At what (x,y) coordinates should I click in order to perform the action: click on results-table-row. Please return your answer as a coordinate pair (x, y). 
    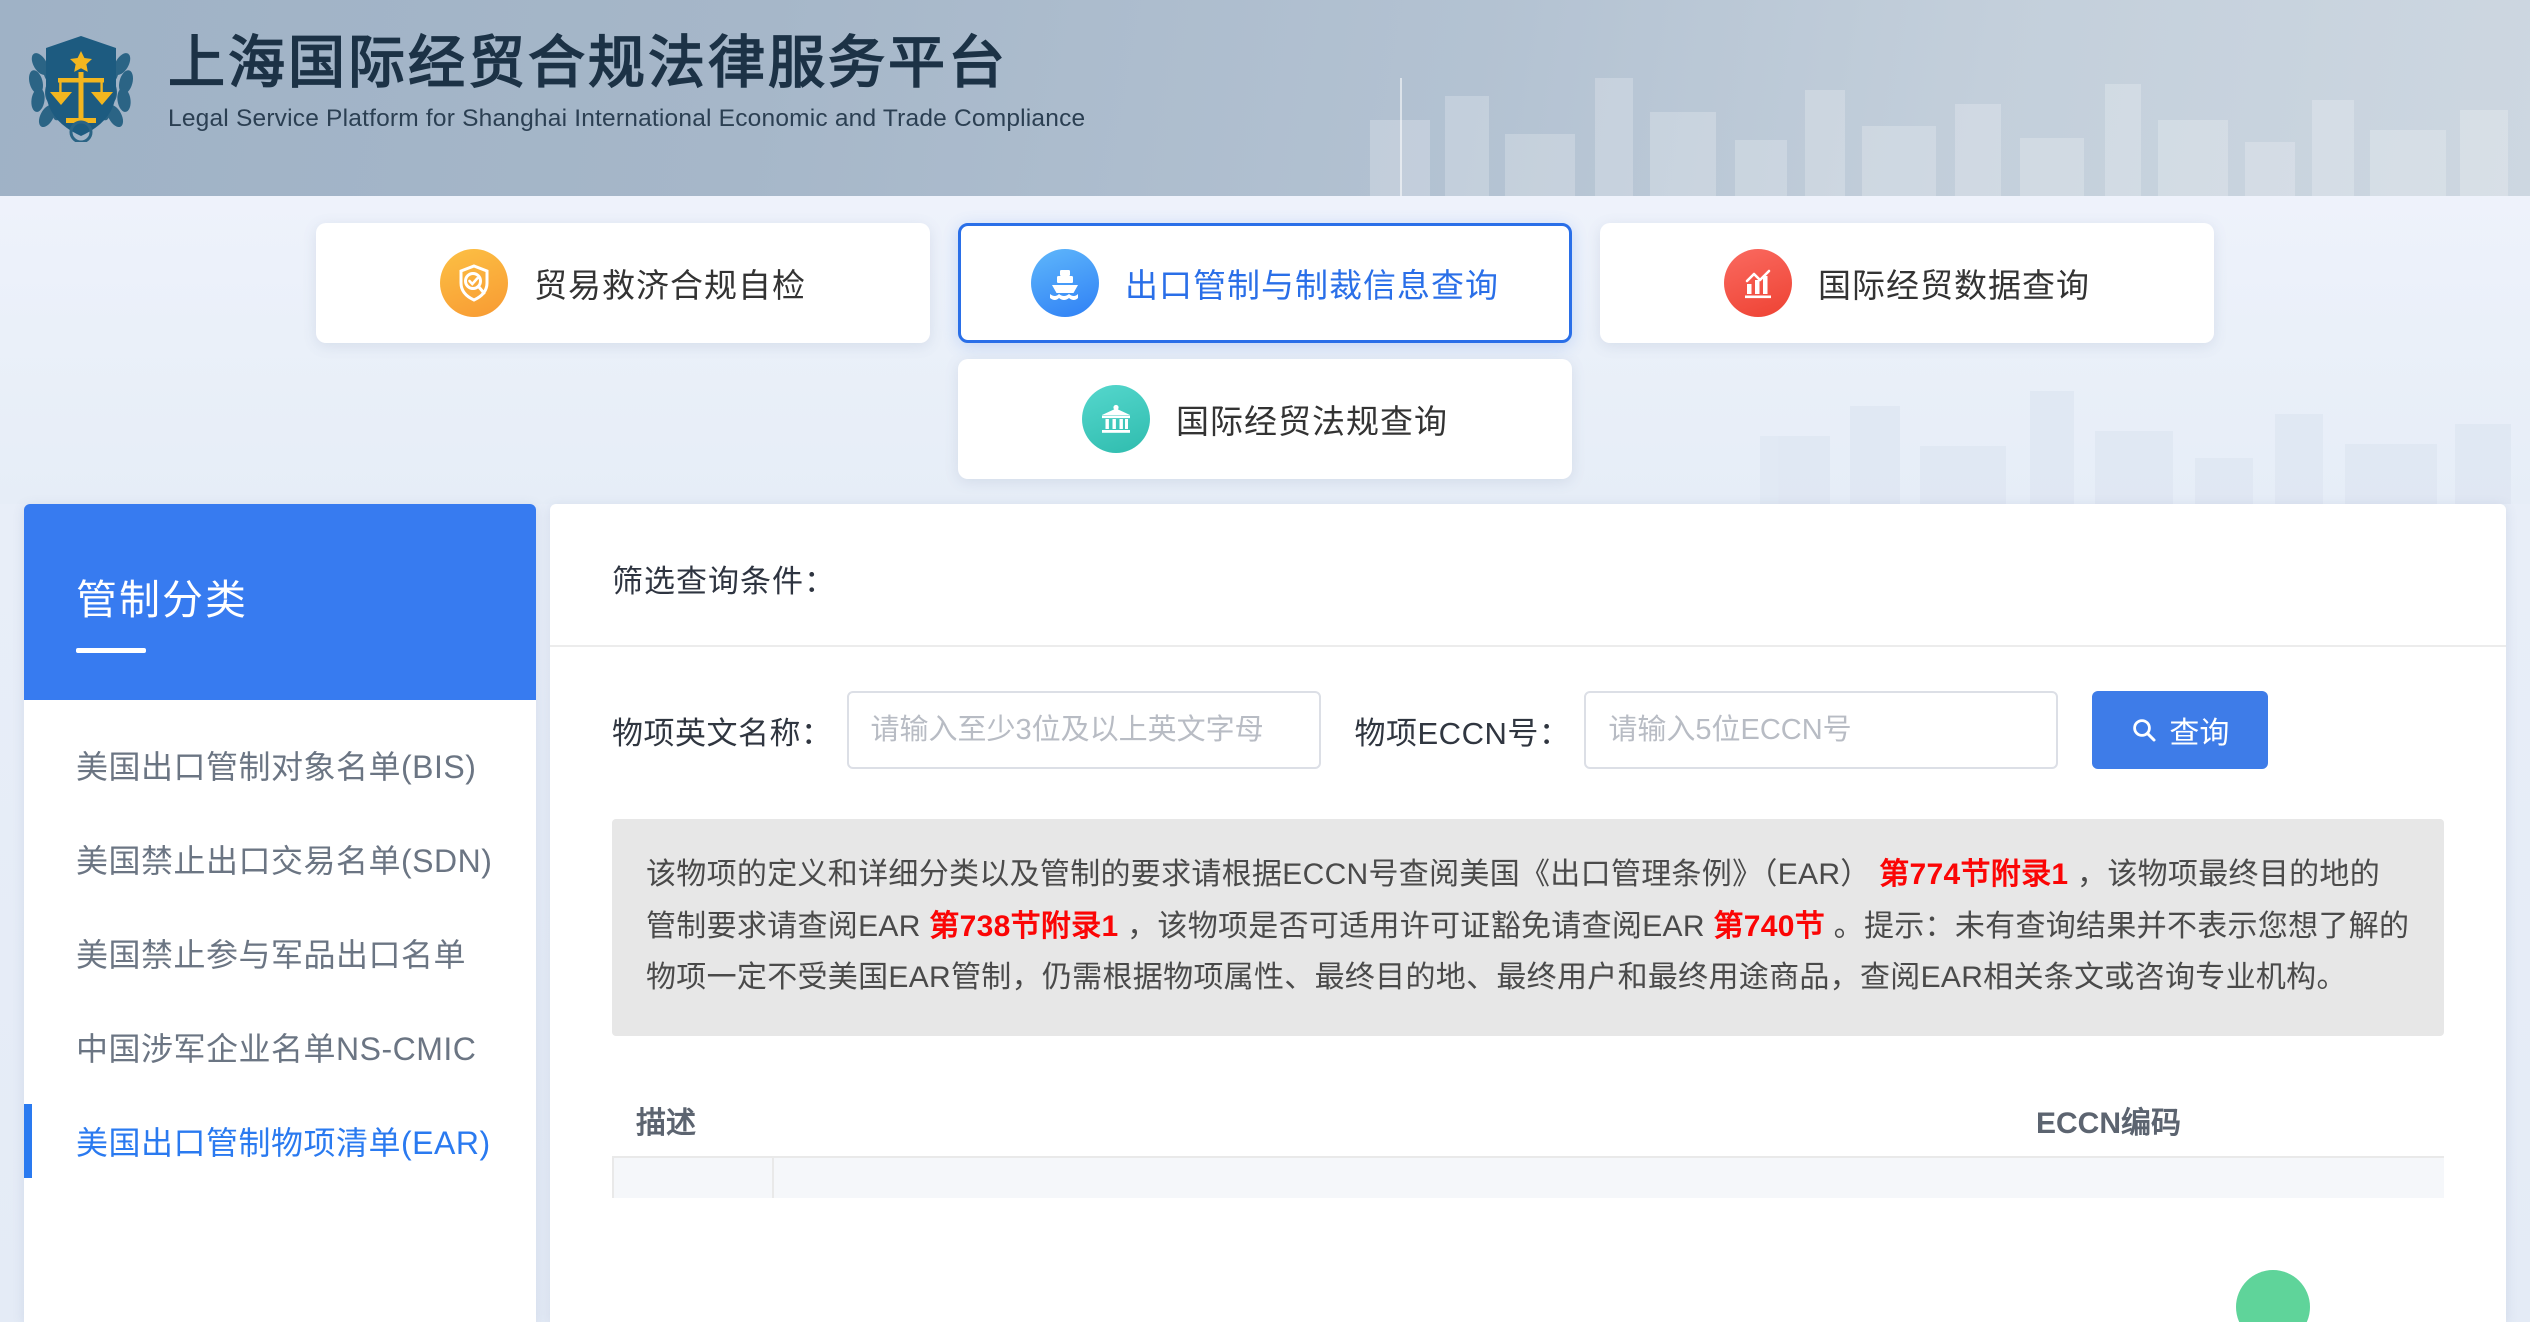
    Looking at the image, I should click on (1528, 1177).